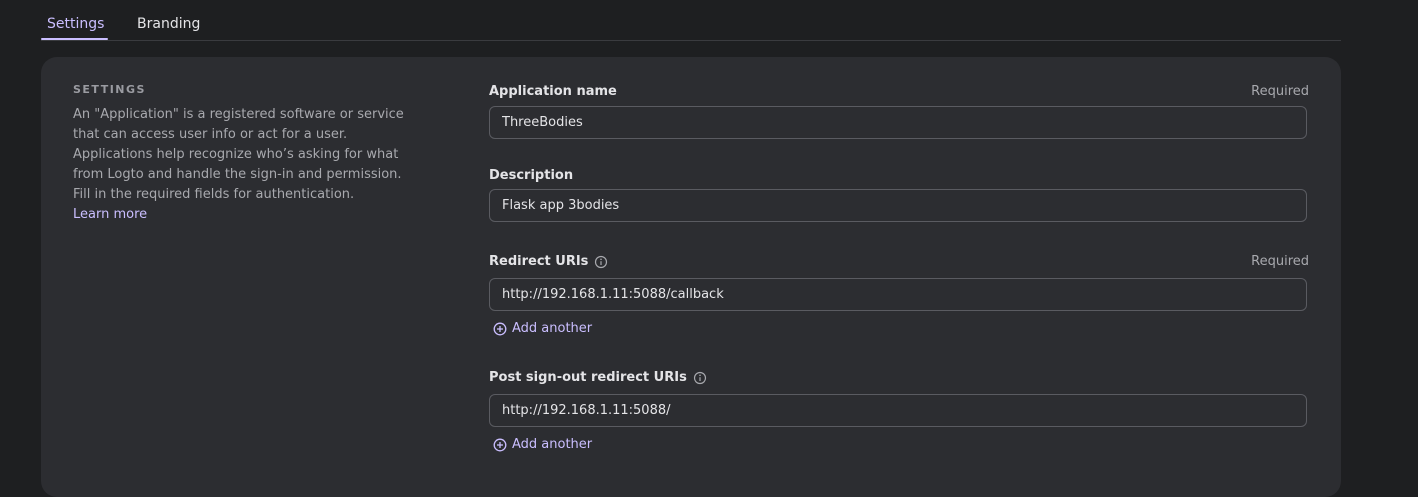  I want to click on post-signout-uris-label: Post sign-out redirect URIs, so click(598, 378).